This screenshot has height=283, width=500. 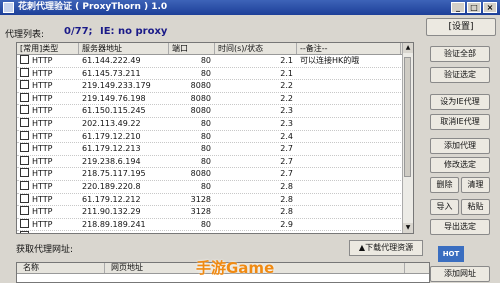 I want to click on cell-server: 61.179.12.212, so click(x=124, y=200).